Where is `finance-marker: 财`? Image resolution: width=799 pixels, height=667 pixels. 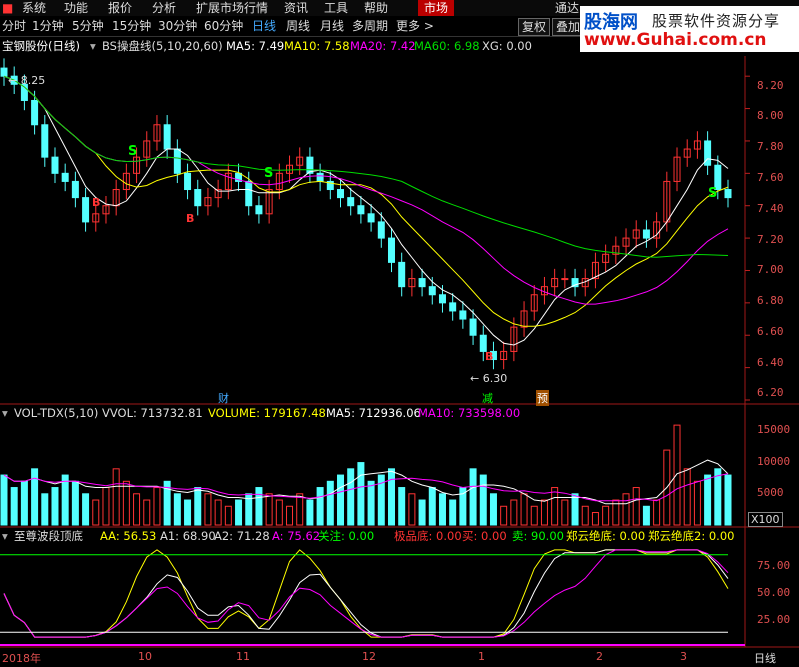 finance-marker: 财 is located at coordinates (223, 398).